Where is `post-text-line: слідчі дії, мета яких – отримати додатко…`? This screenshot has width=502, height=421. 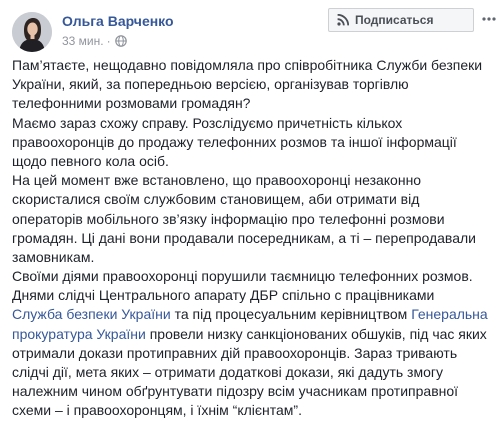
post-text-line: слідчі дії, мета яких – отримати додатко… is located at coordinates (255, 372).